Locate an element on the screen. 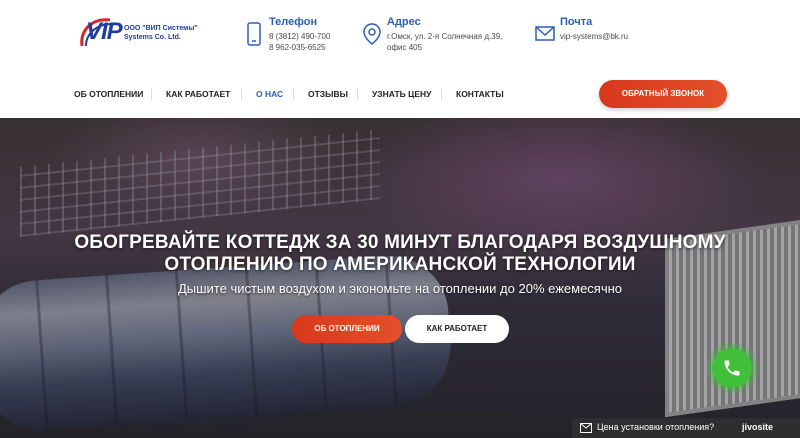  nav-item-how-it-works: КАК РАБОТАЕТ is located at coordinates (198, 94).